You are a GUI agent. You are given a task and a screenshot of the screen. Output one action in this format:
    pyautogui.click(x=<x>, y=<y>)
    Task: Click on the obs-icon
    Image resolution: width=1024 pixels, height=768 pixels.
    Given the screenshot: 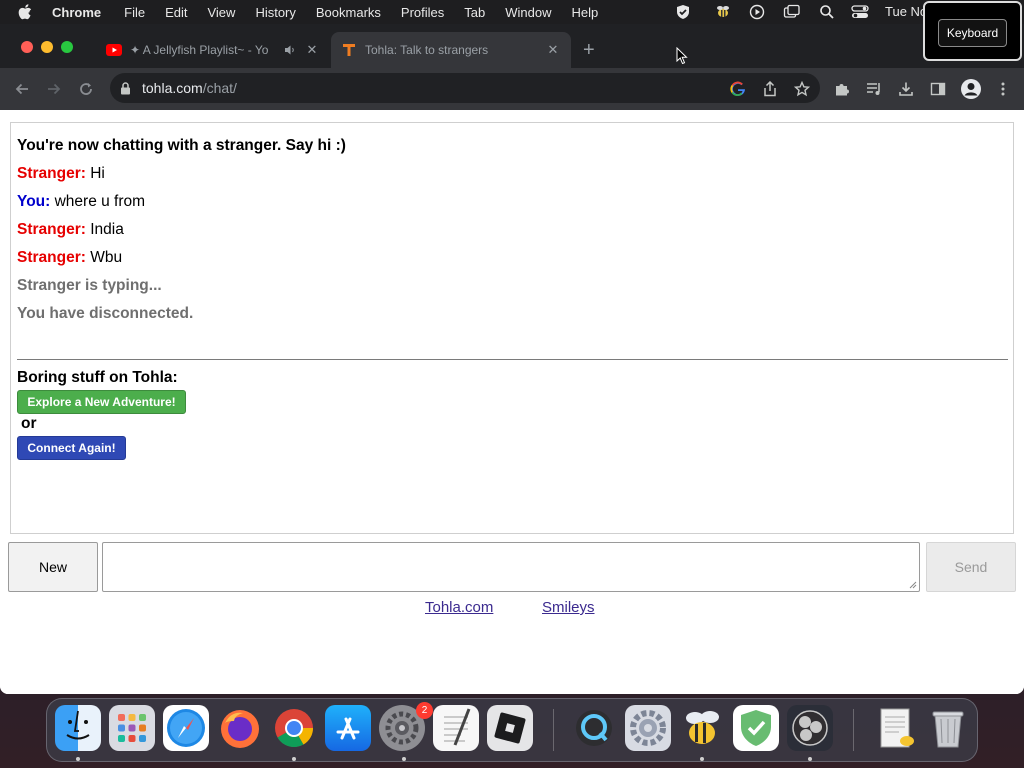 What is the action you would take?
    pyautogui.click(x=810, y=728)
    